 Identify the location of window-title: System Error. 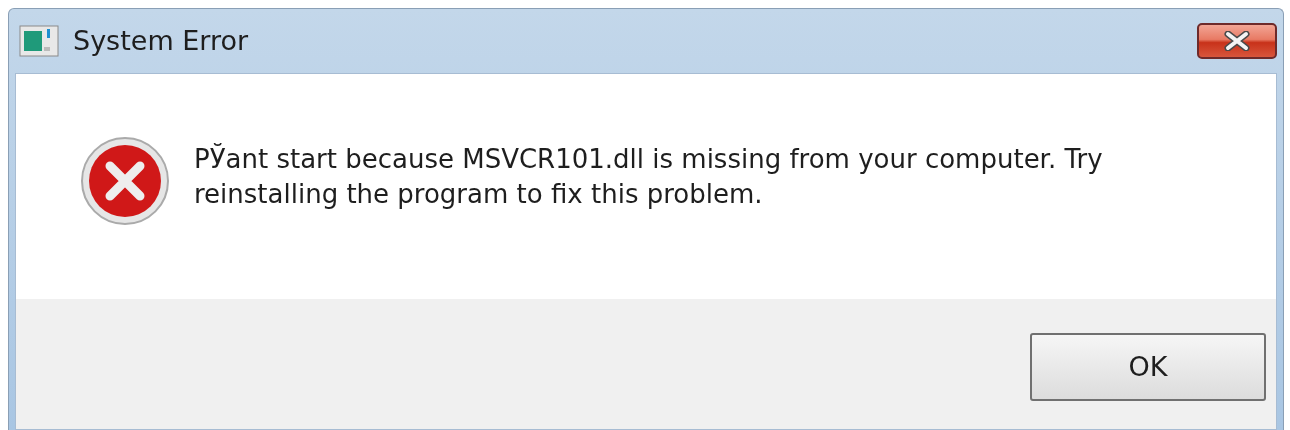
(161, 40).